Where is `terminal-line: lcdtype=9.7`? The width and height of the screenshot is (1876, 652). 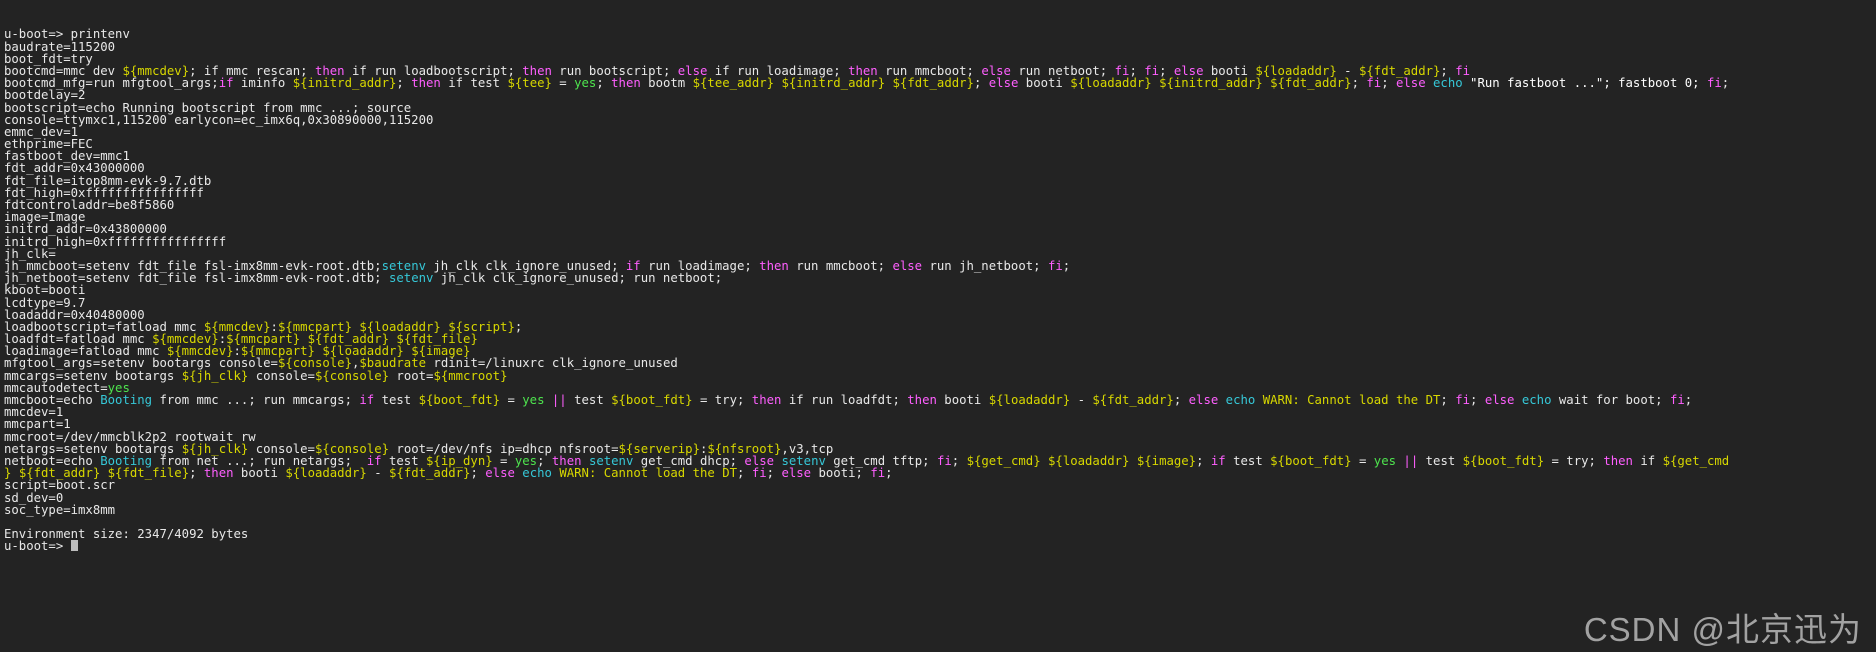 terminal-line: lcdtype=9.7 is located at coordinates (940, 302).